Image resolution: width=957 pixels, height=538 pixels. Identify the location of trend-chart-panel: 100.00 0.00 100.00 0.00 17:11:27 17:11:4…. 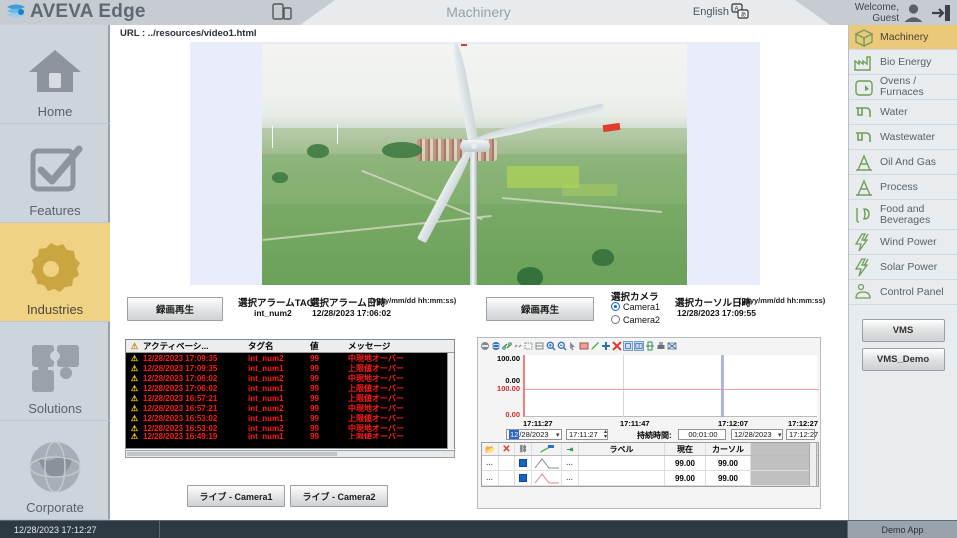
(649, 423).